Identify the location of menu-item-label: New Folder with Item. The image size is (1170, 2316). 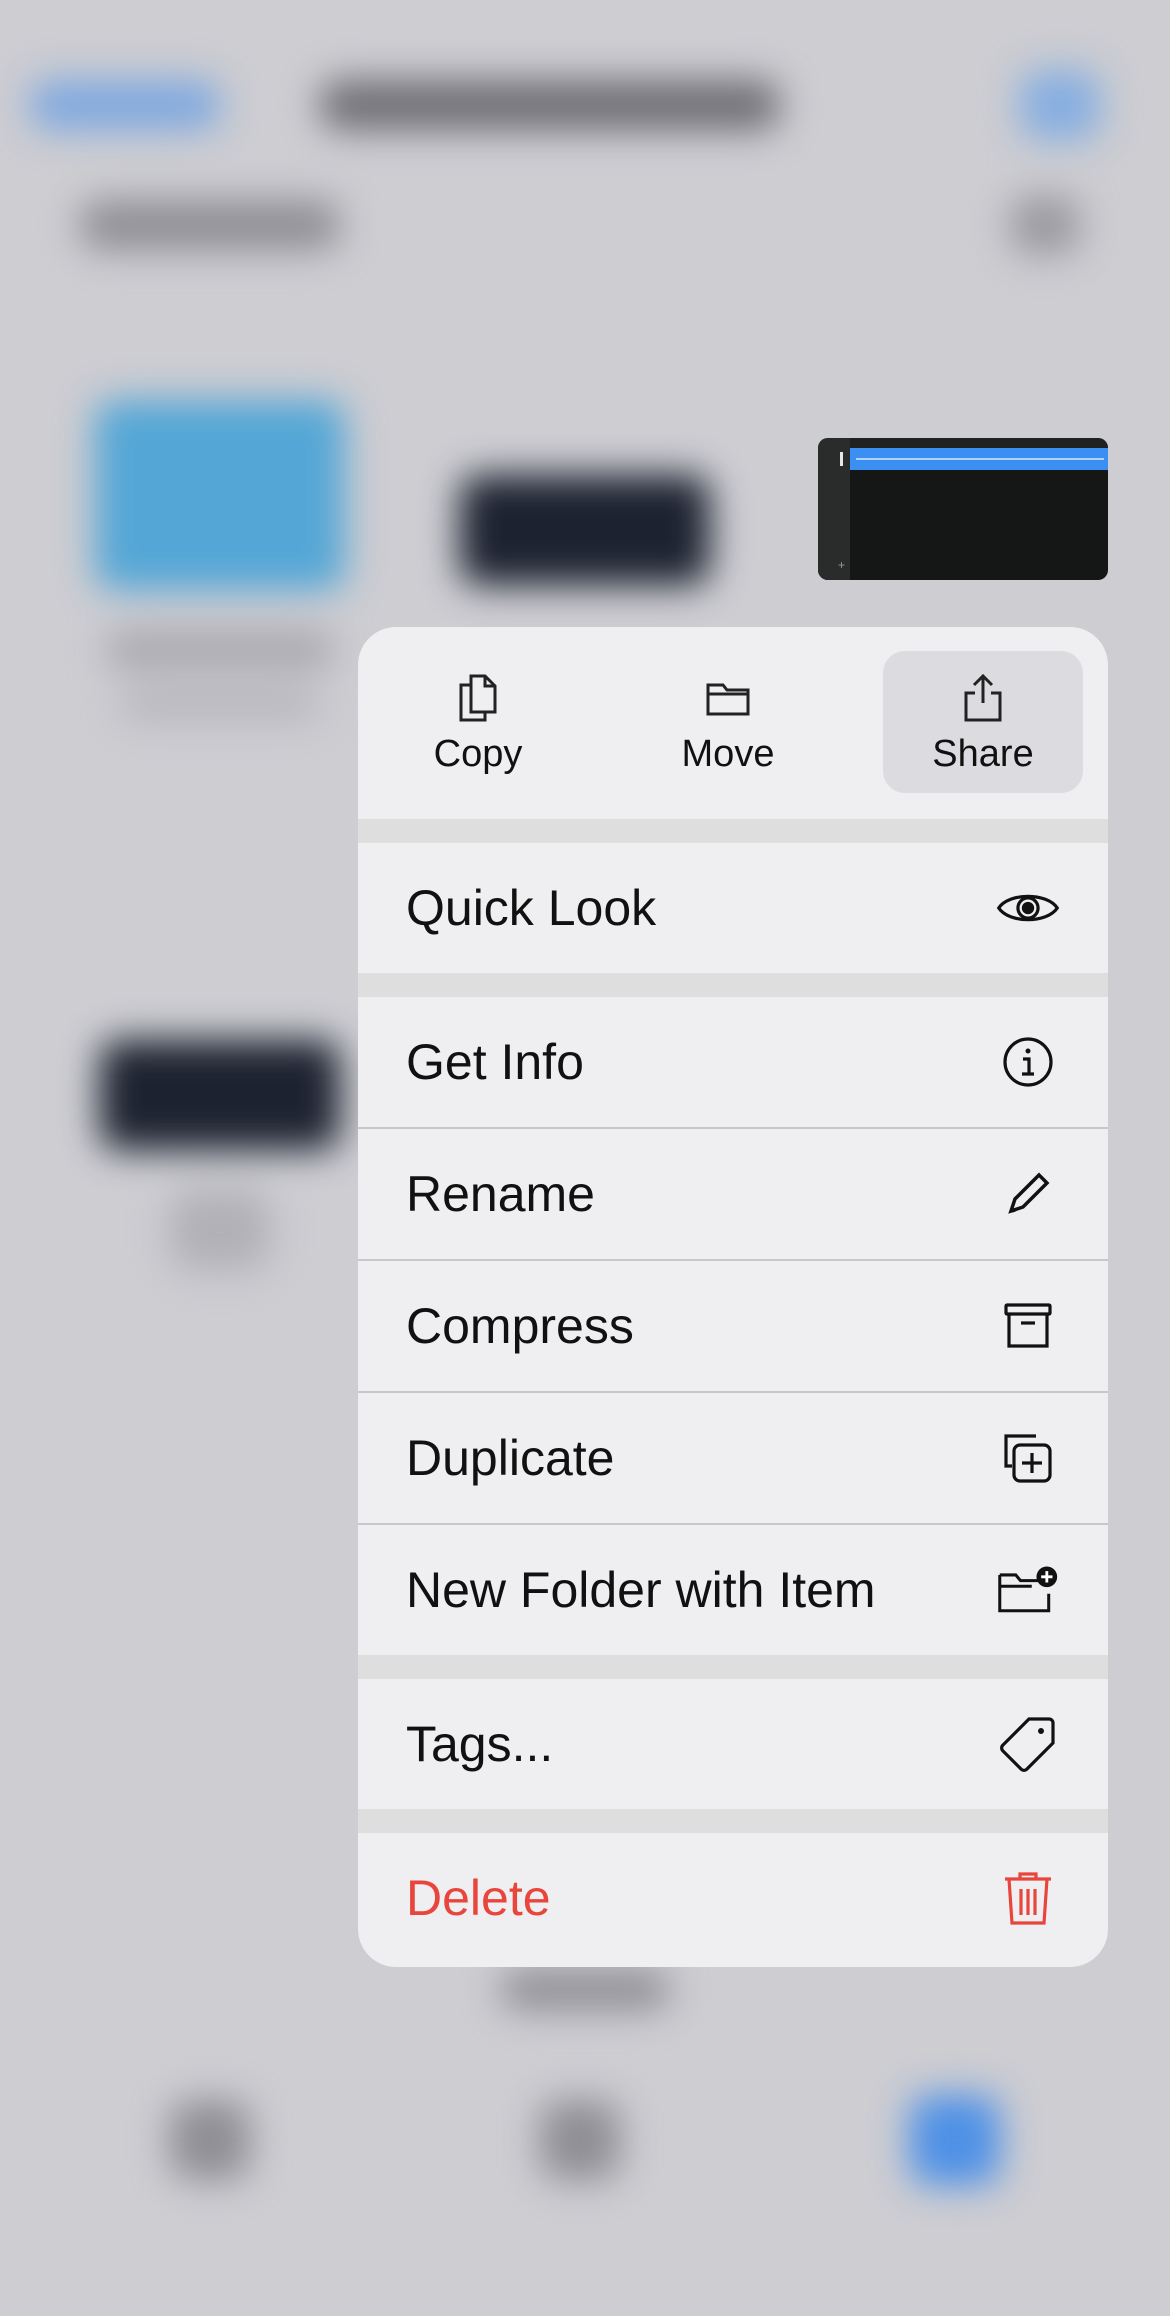
(641, 1590).